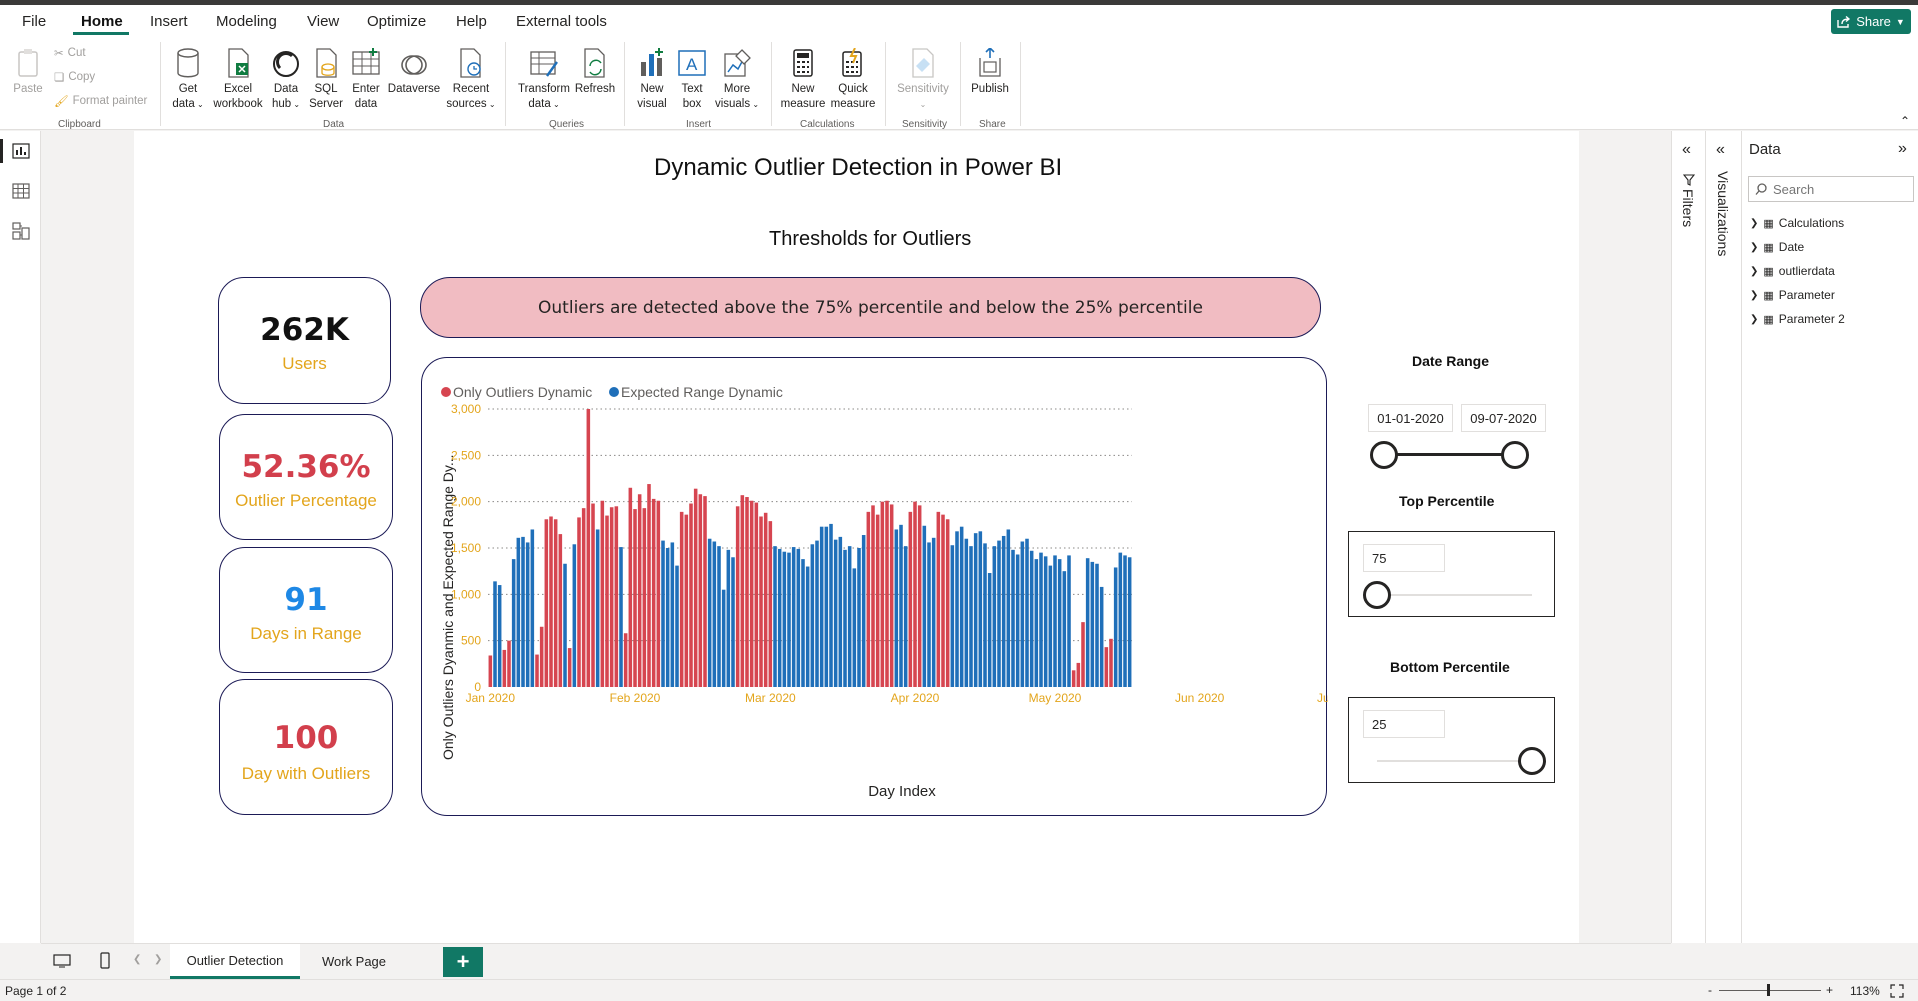 The width and height of the screenshot is (1918, 1001). I want to click on zoom-out-button: -, so click(1710, 990).